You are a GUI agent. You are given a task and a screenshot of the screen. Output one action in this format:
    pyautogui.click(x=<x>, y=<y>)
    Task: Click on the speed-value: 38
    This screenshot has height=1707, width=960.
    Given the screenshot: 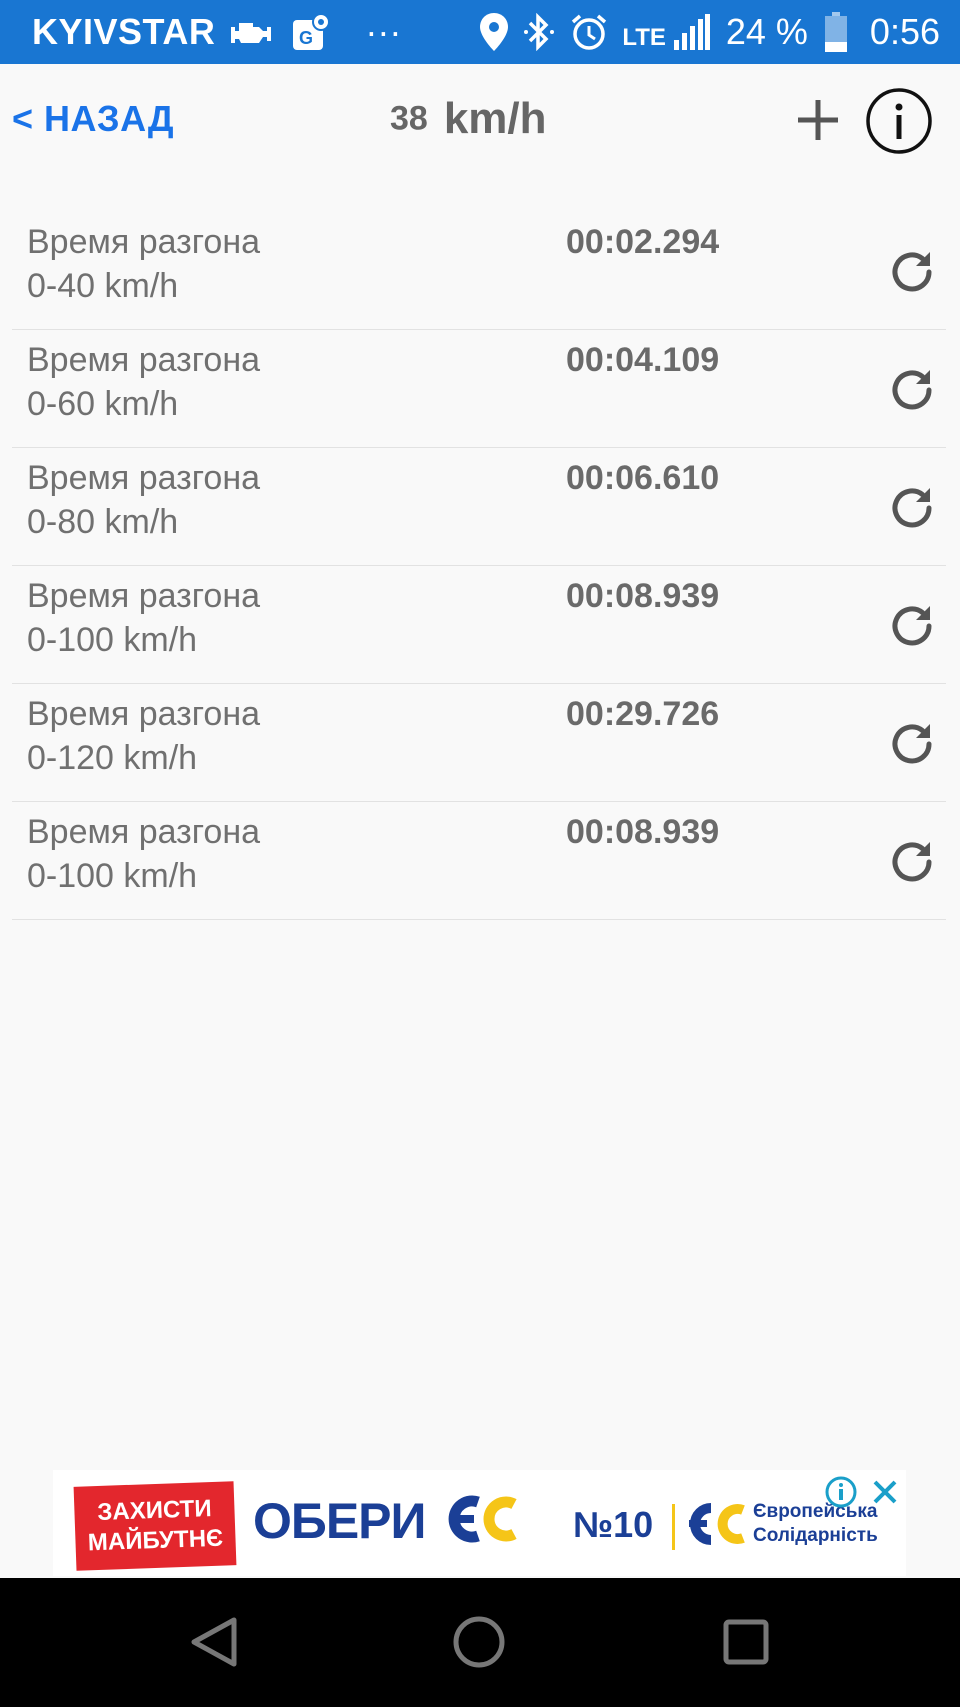 What is the action you would take?
    pyautogui.click(x=409, y=118)
    